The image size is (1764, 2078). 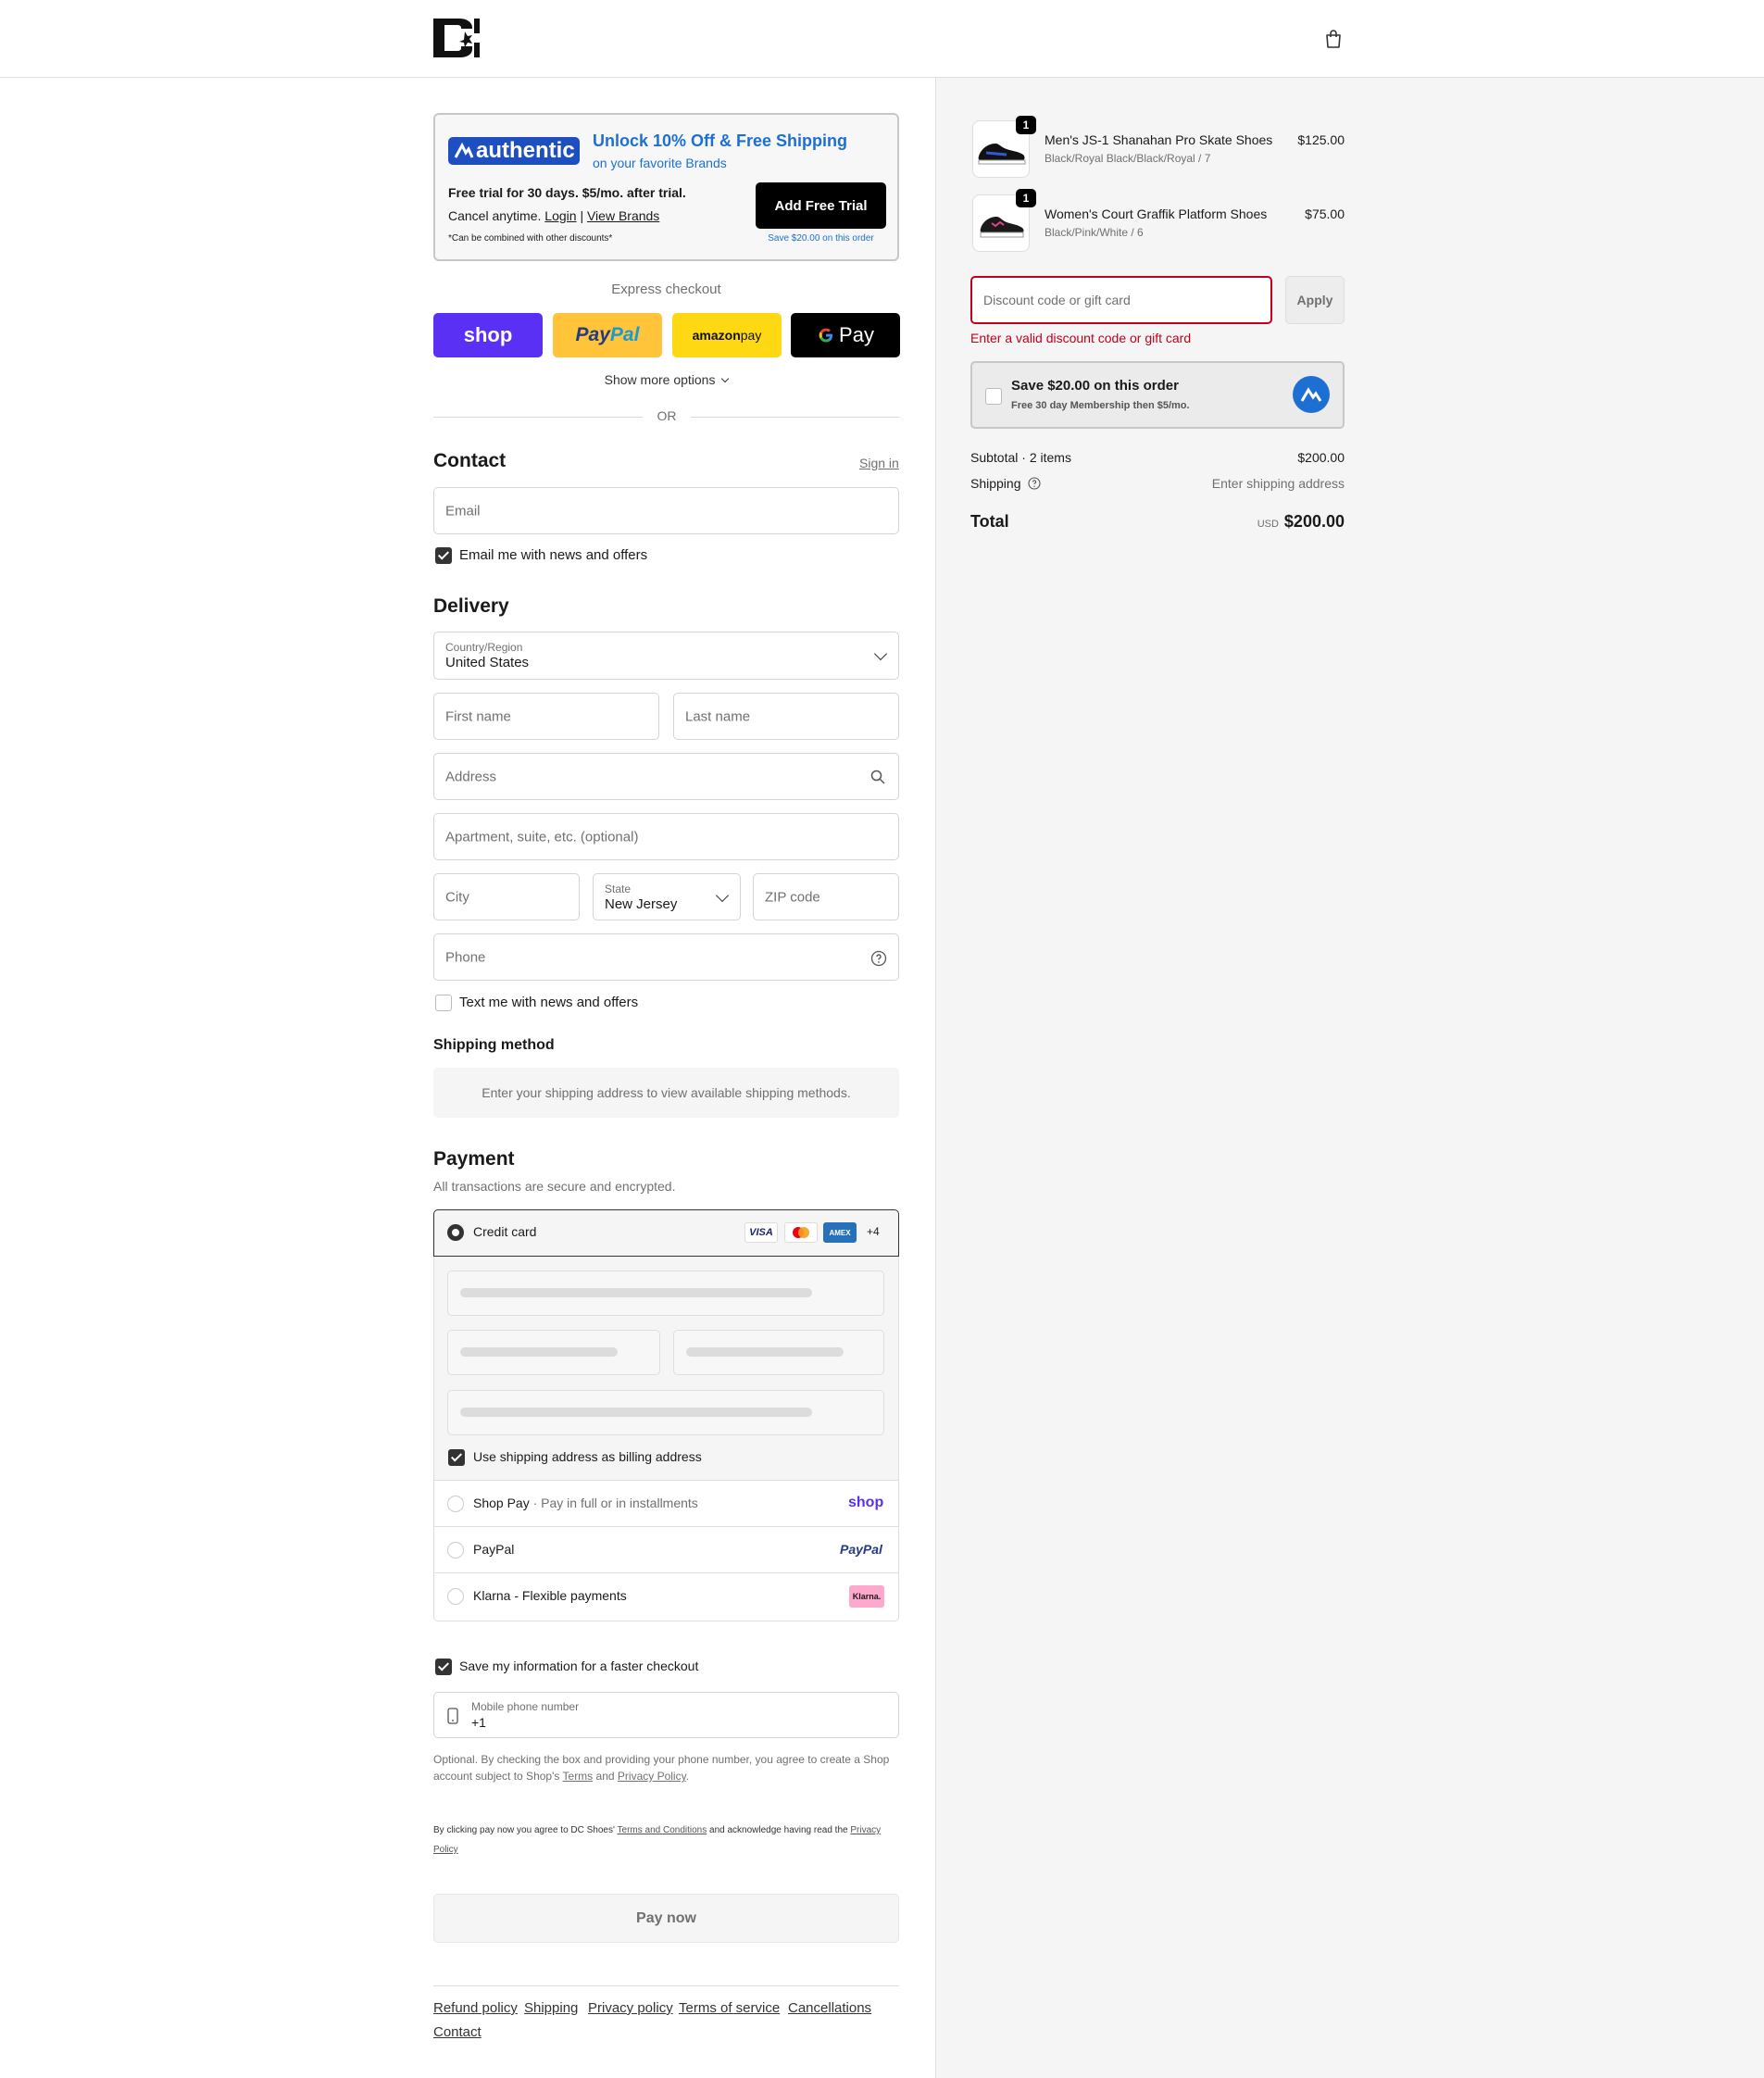 I want to click on paypal-radio, so click(x=455, y=1550).